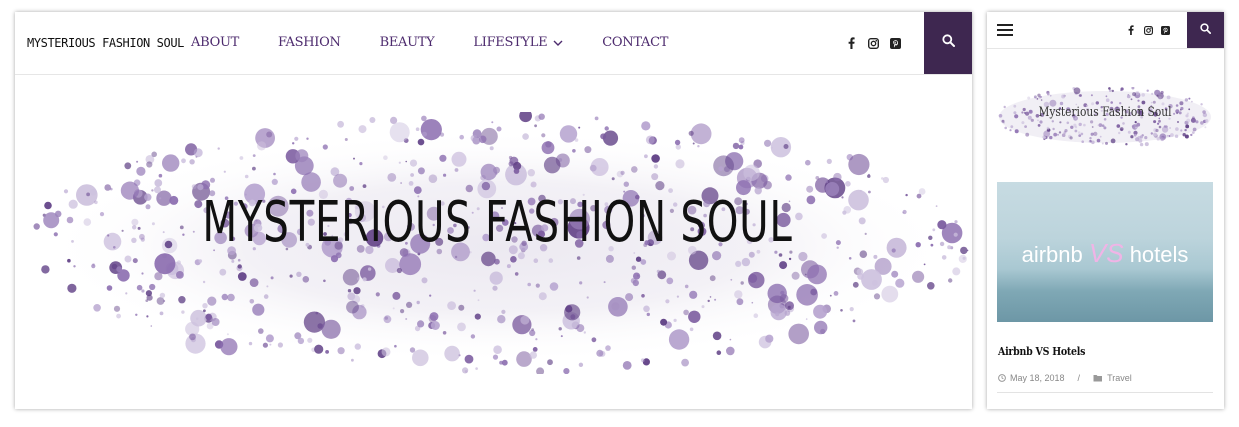 Image resolution: width=1239 pixels, height=427 pixels. Describe the element at coordinates (407, 43) in the screenshot. I see `nav-item-beauty: Beauty` at that location.